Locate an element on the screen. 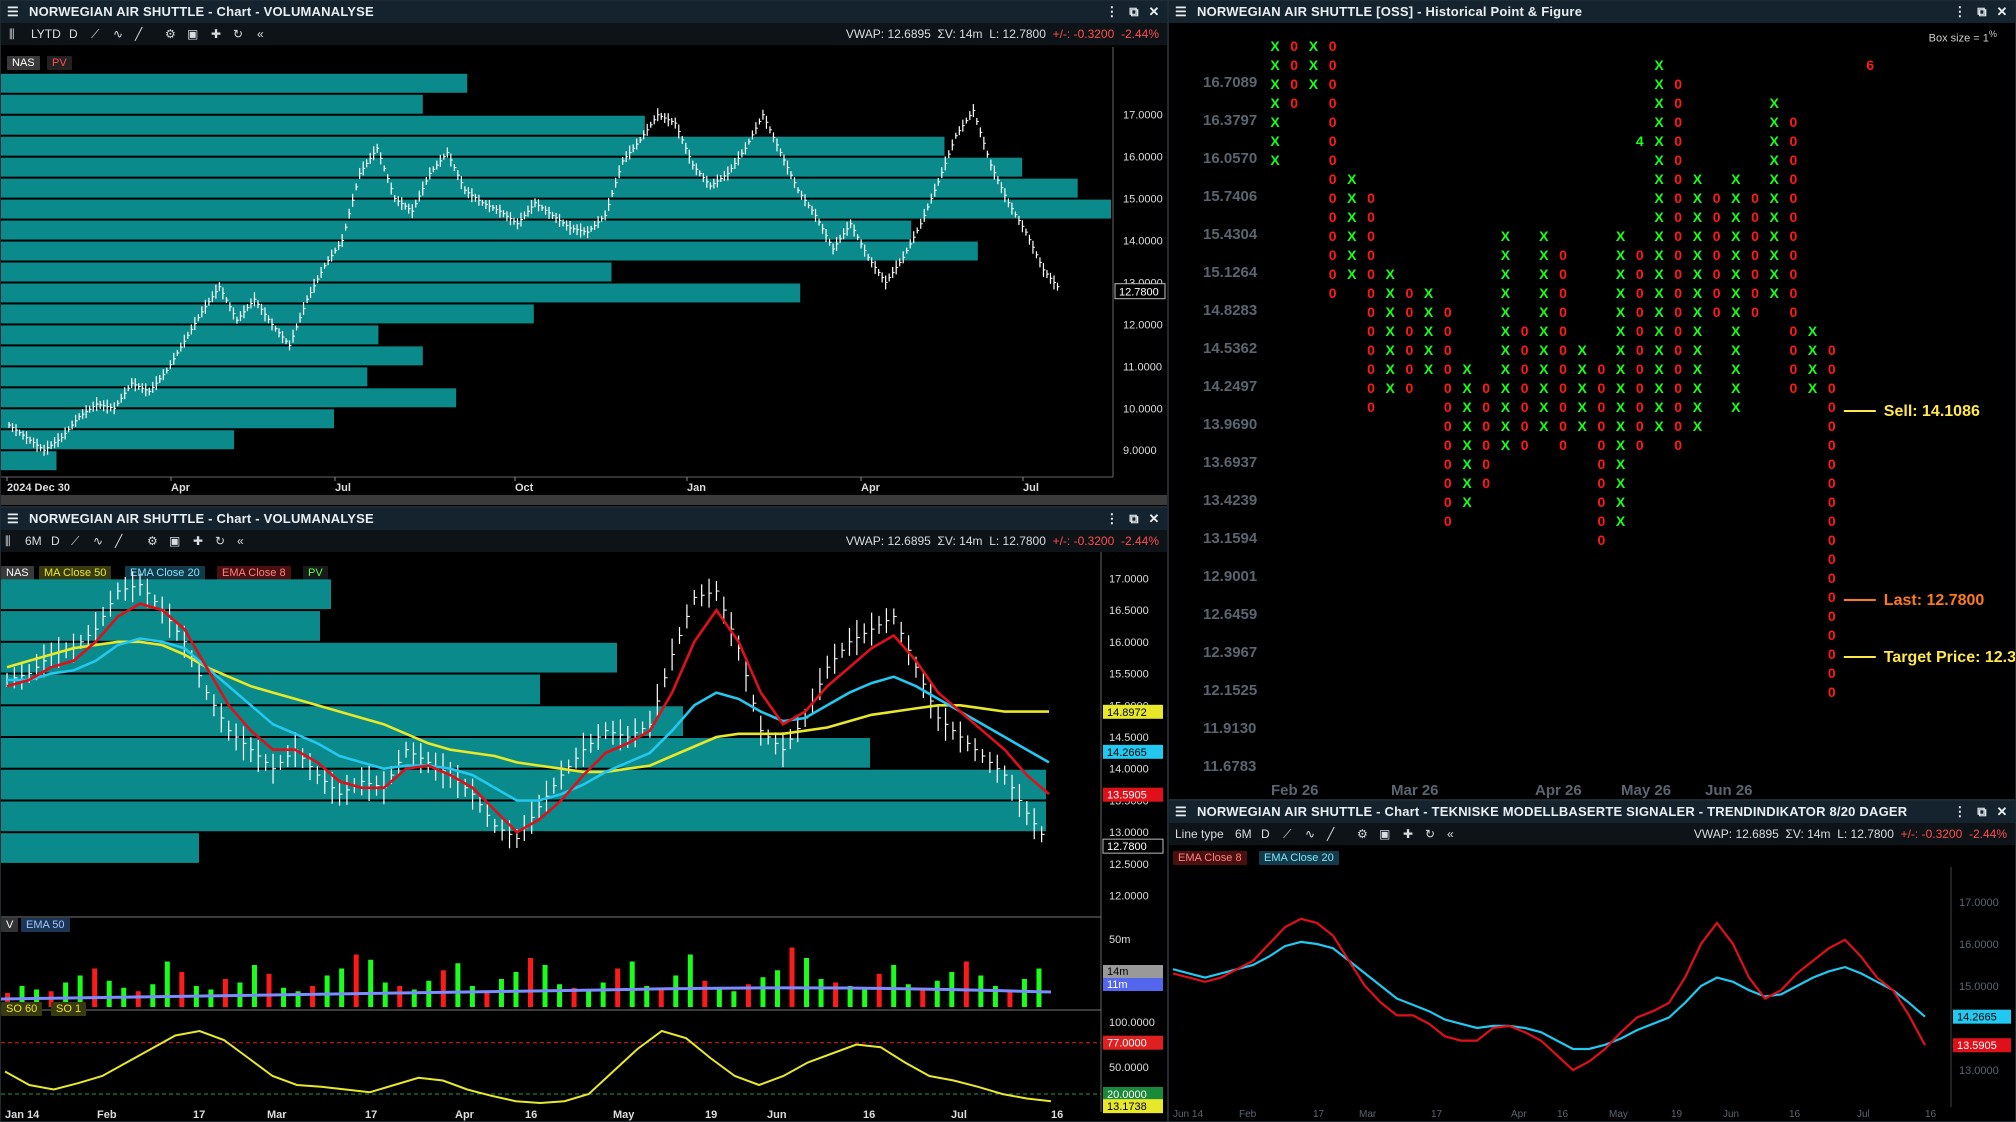 The image size is (2016, 1122). period-select: LYTD is located at coordinates (46, 34).